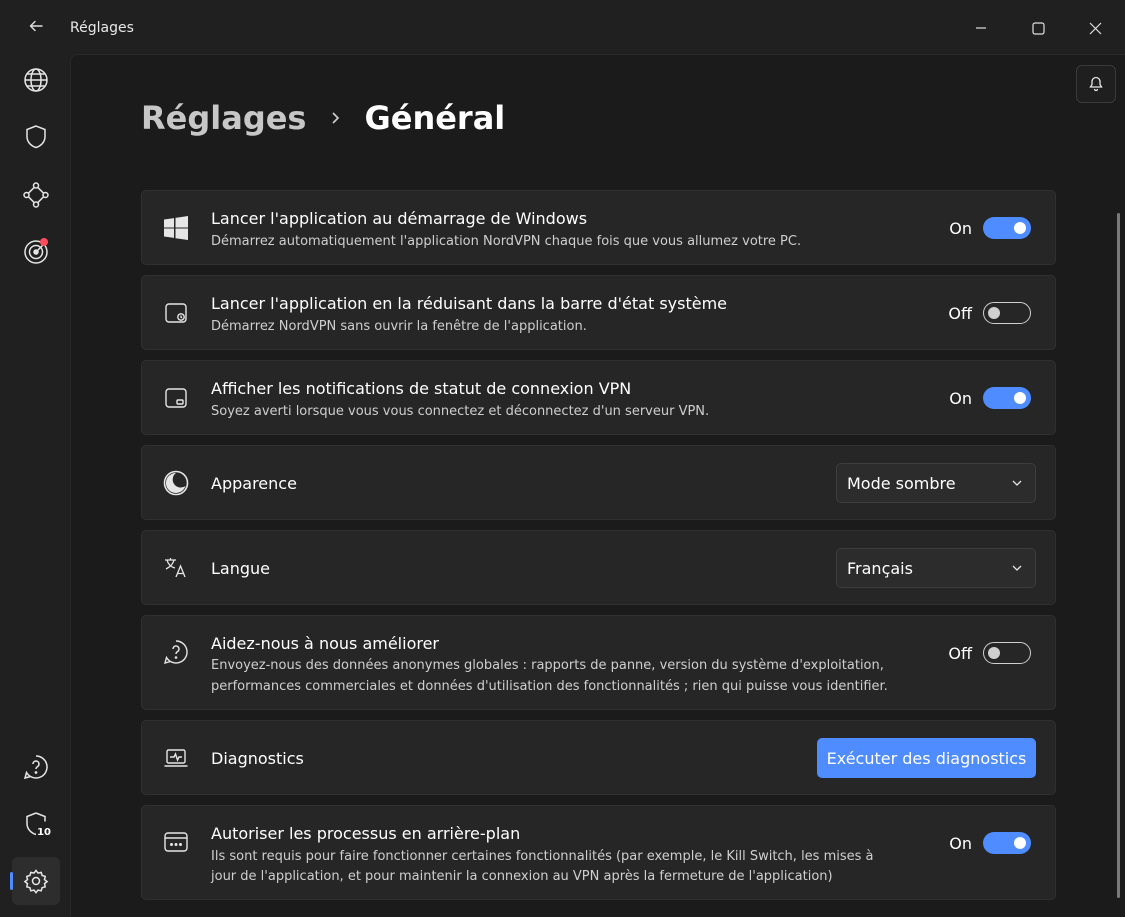 This screenshot has height=917, width=1125. I want to click on translate-icon, so click(176, 568).